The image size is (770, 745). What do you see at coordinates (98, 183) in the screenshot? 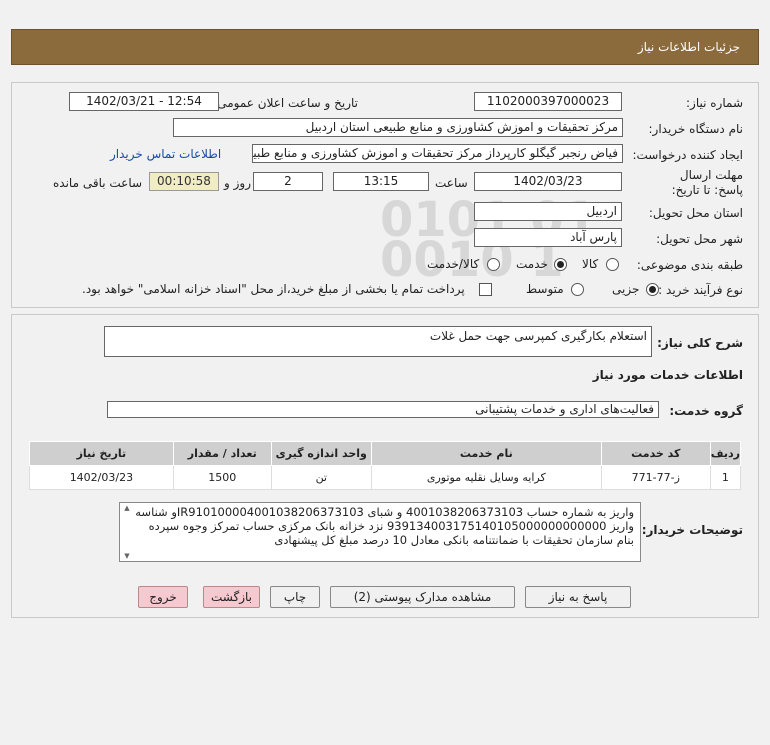
I see `remaining-label: ساعت باقی مانده` at bounding box center [98, 183].